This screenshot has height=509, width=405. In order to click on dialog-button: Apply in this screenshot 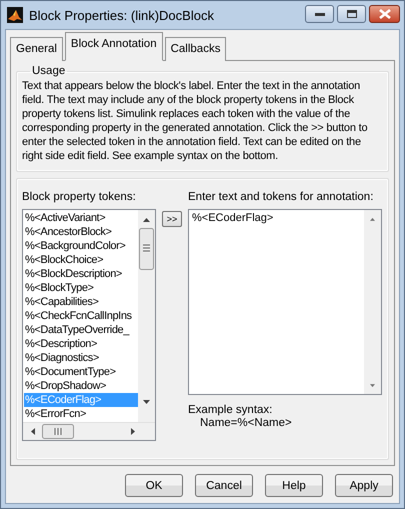, I will do `click(364, 485)`.